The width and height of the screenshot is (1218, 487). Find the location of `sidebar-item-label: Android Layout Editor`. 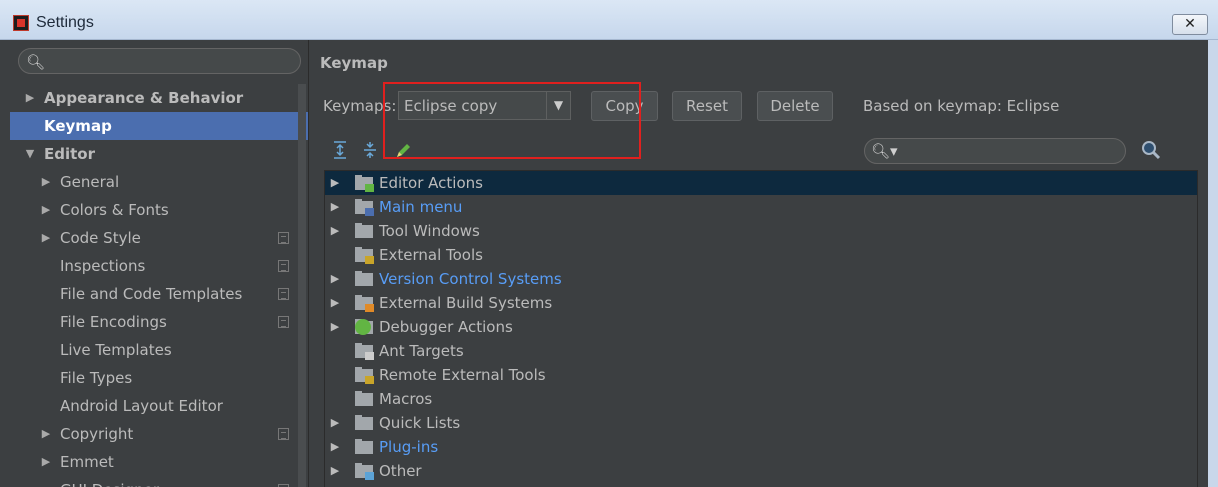

sidebar-item-label: Android Layout Editor is located at coordinates (141, 406).